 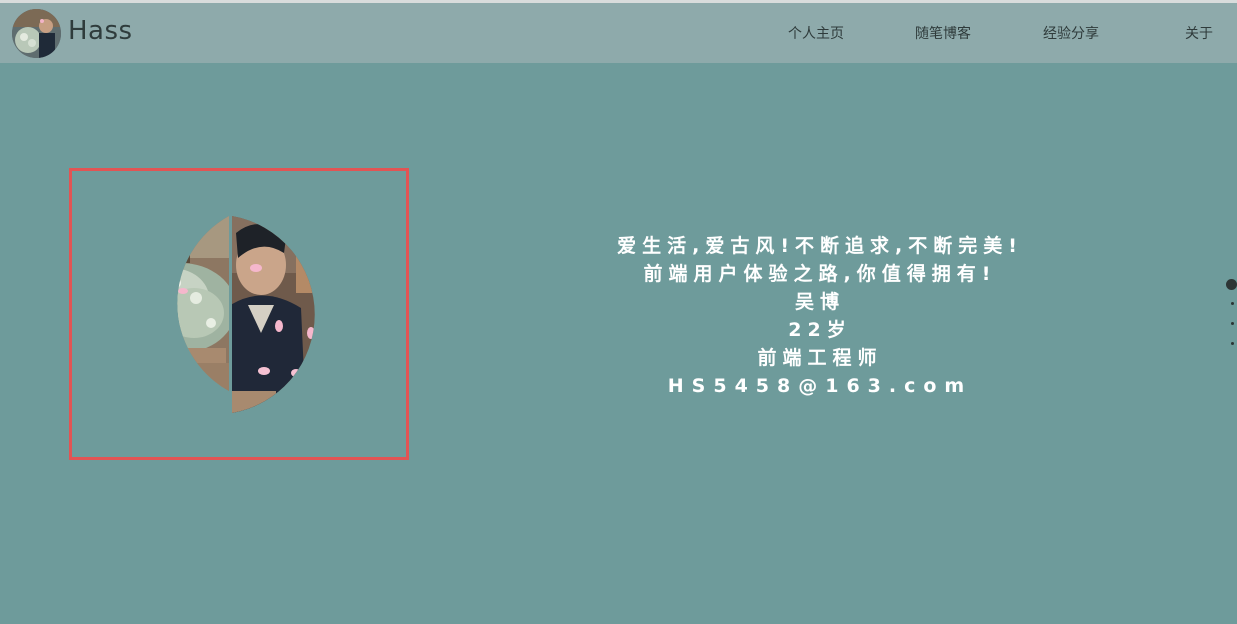 I want to click on nav-blog: 随笔博客, so click(x=943, y=33).